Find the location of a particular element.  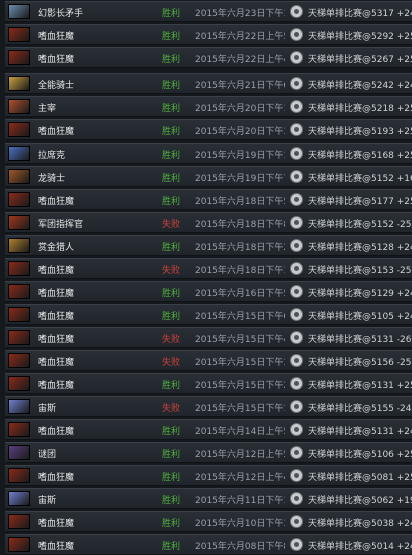

match-date: 2015年六月20日下午10 is located at coordinates (240, 109).